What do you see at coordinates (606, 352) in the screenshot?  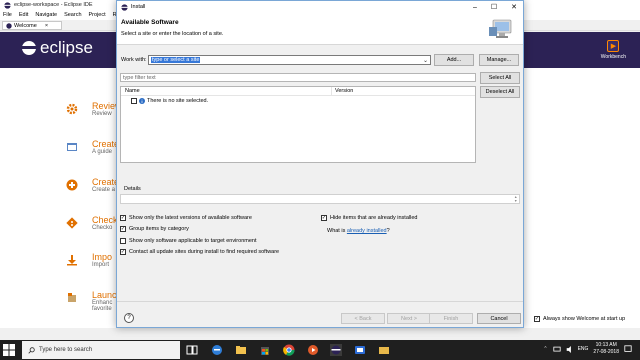 I see `clock-date: 27-08-2018` at bounding box center [606, 352].